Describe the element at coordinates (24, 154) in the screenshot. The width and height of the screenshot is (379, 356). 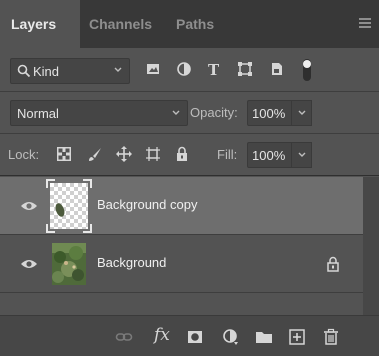
I see `lock-label: Lock:` at that location.